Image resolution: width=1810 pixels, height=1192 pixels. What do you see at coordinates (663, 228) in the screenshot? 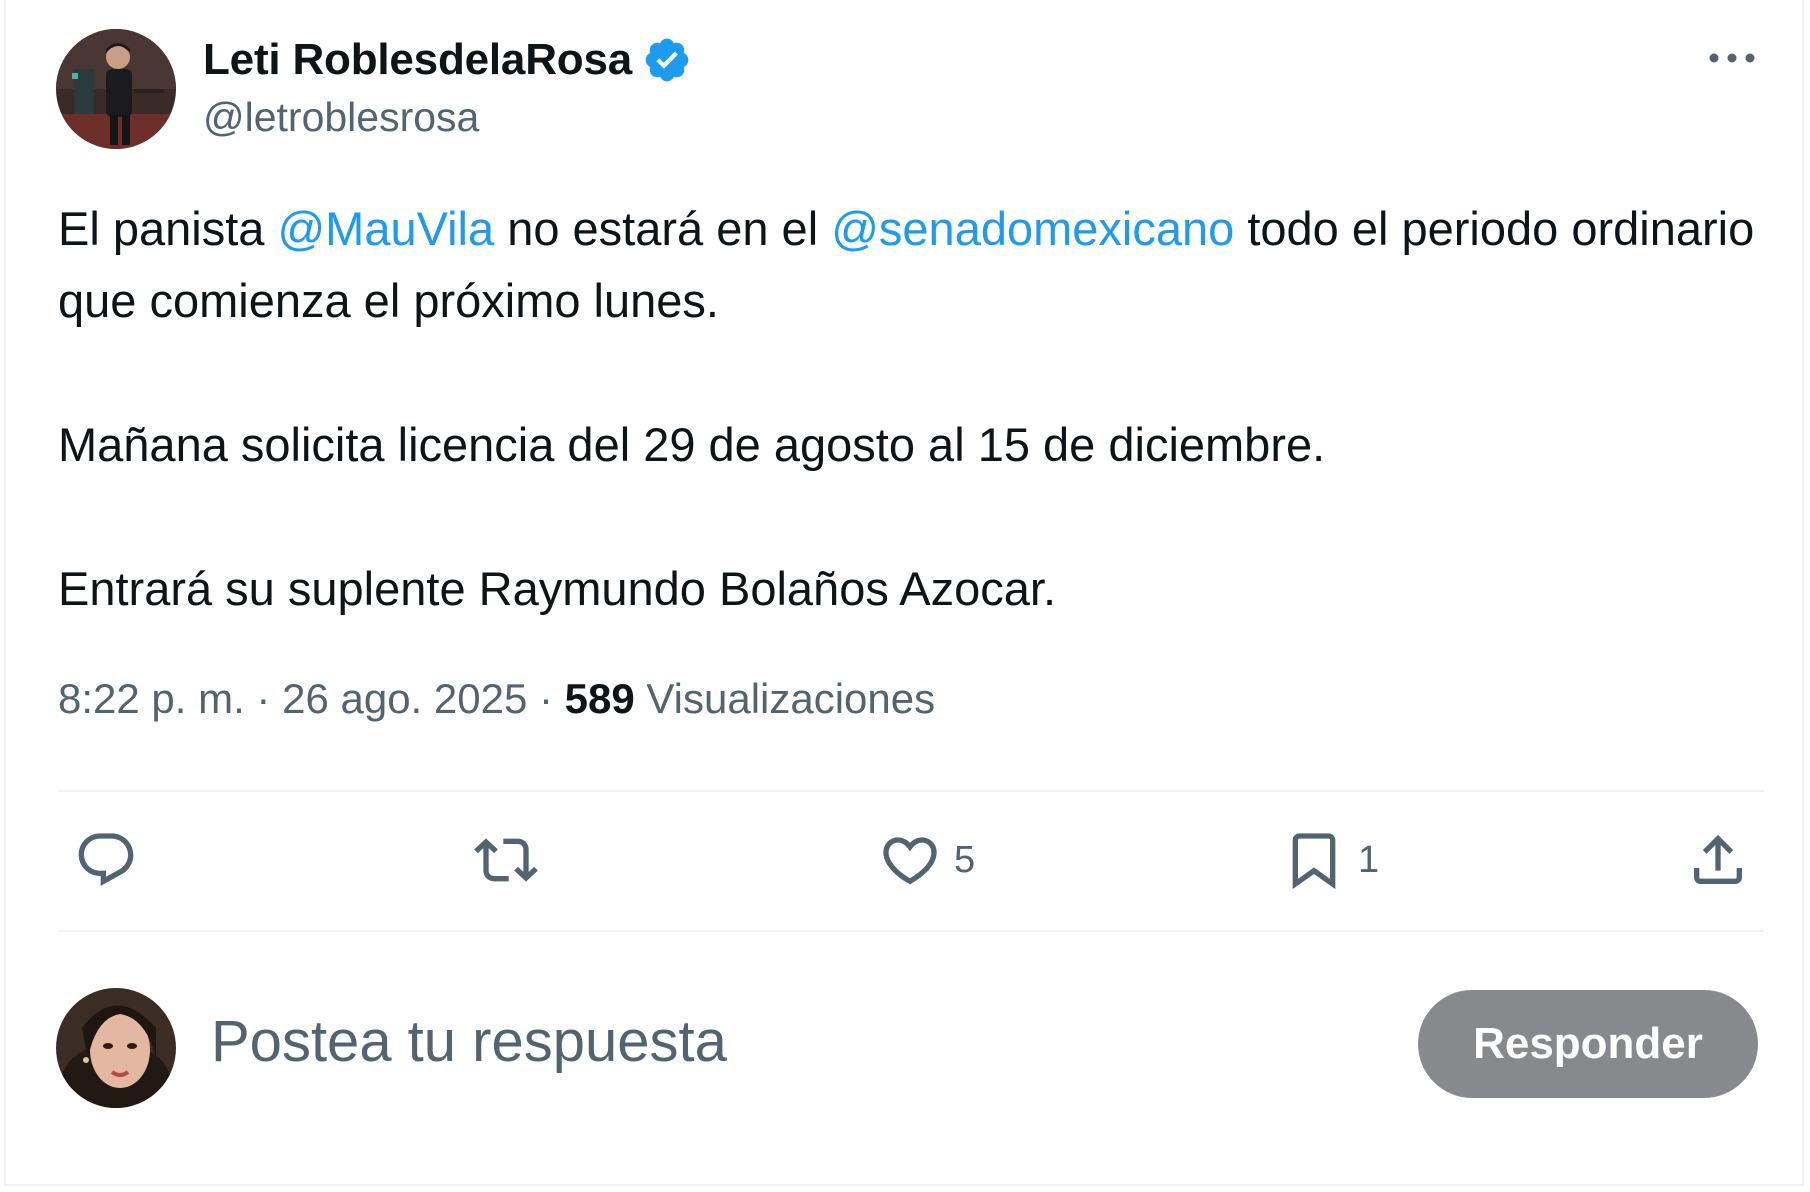
I see `tweet-text-segment: no estará en el` at bounding box center [663, 228].